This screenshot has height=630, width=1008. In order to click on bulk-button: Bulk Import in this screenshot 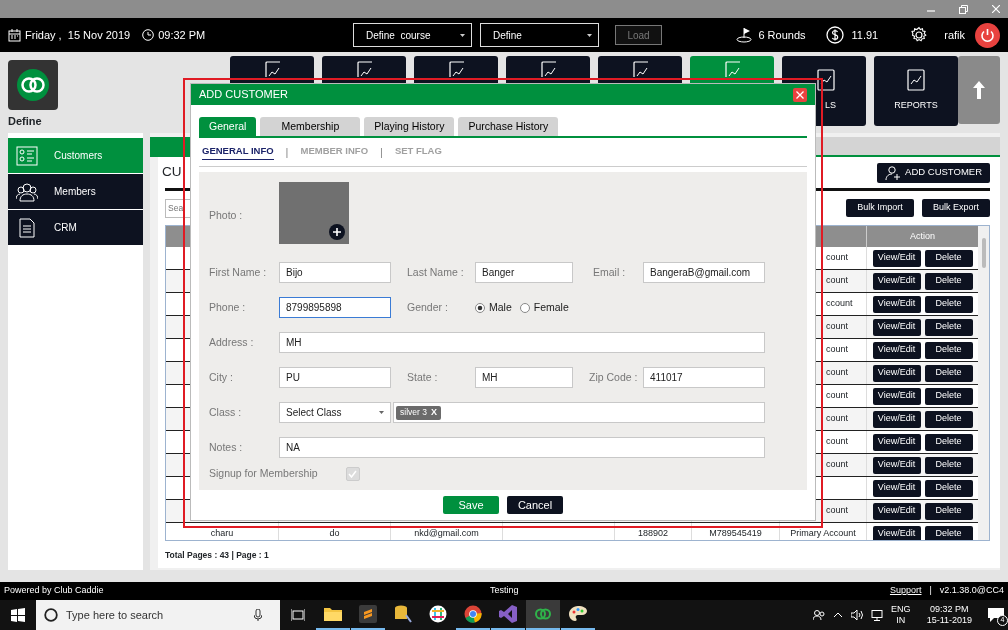, I will do `click(880, 208)`.